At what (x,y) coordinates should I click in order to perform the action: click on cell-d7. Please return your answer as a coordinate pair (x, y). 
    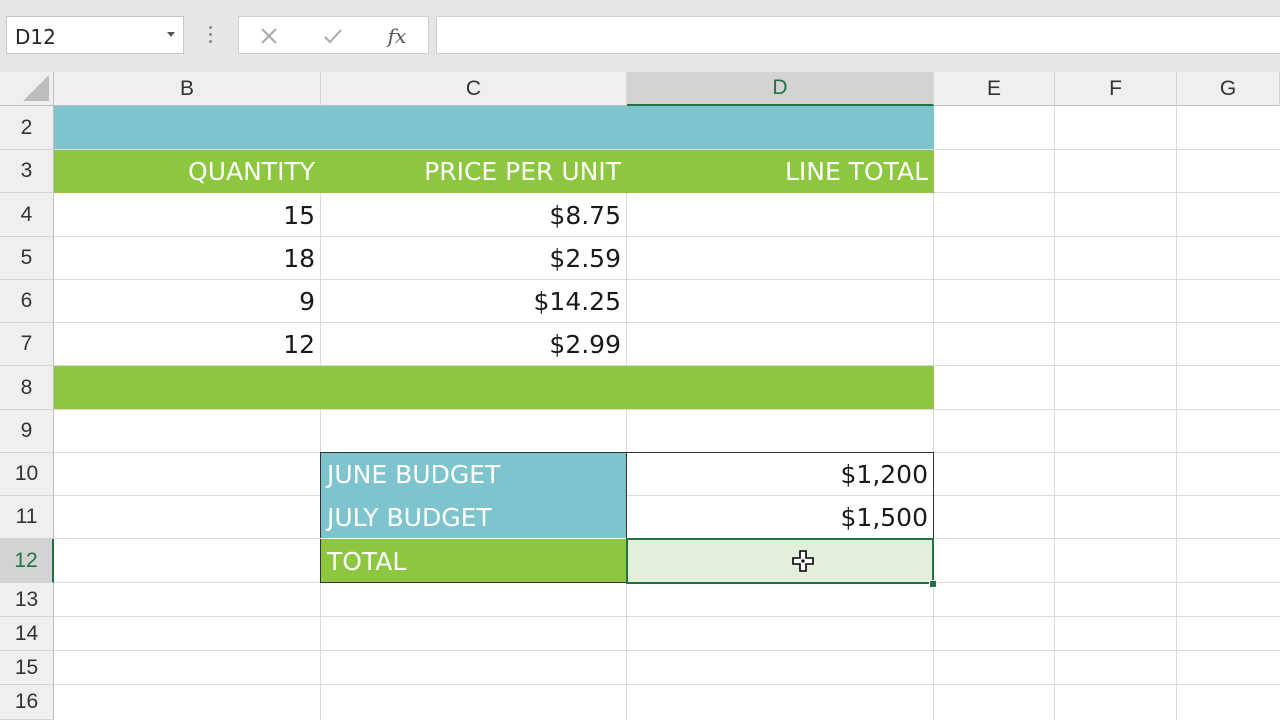
    Looking at the image, I should click on (780, 344).